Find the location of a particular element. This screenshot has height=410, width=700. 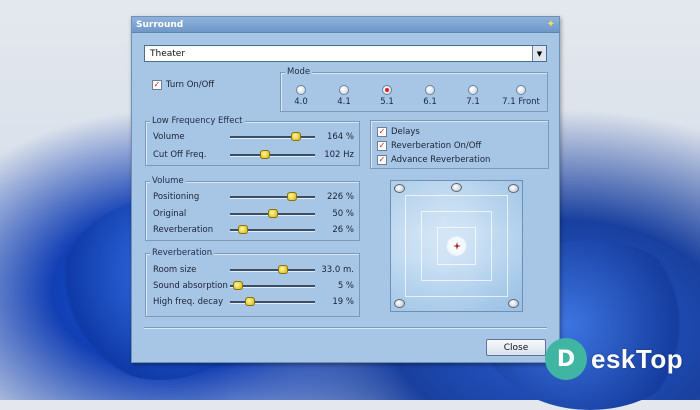

positioning-slider is located at coordinates (272, 196).